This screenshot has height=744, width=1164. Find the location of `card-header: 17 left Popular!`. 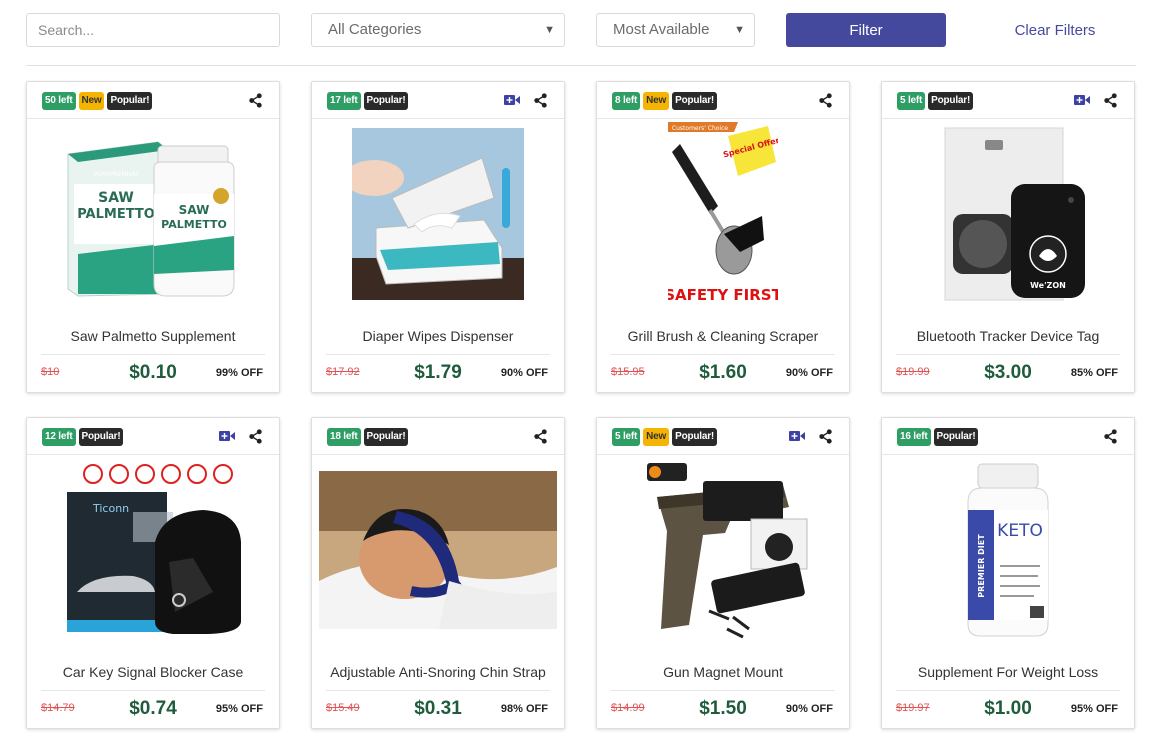

card-header: 17 left Popular! is located at coordinates (438, 100).